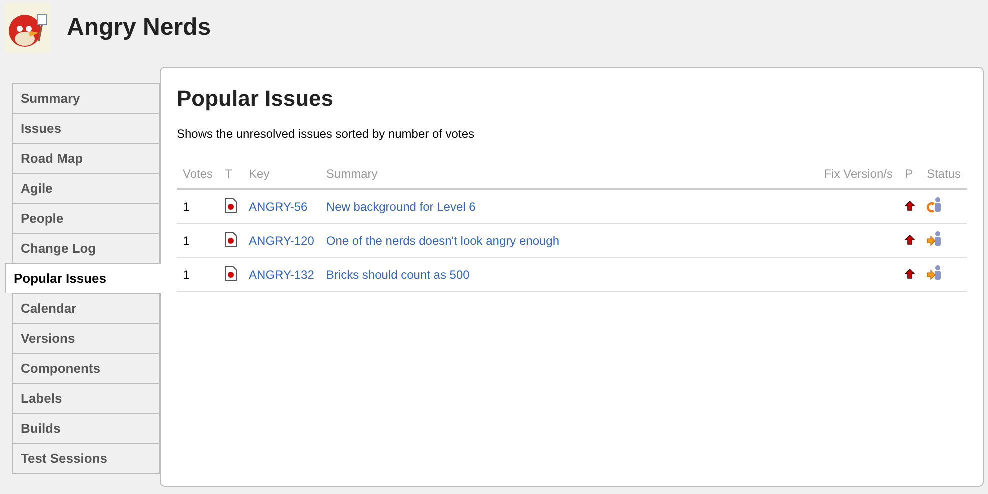 The height and width of the screenshot is (494, 988). Describe the element at coordinates (86, 338) in the screenshot. I see `sidebar-item: Versions` at that location.